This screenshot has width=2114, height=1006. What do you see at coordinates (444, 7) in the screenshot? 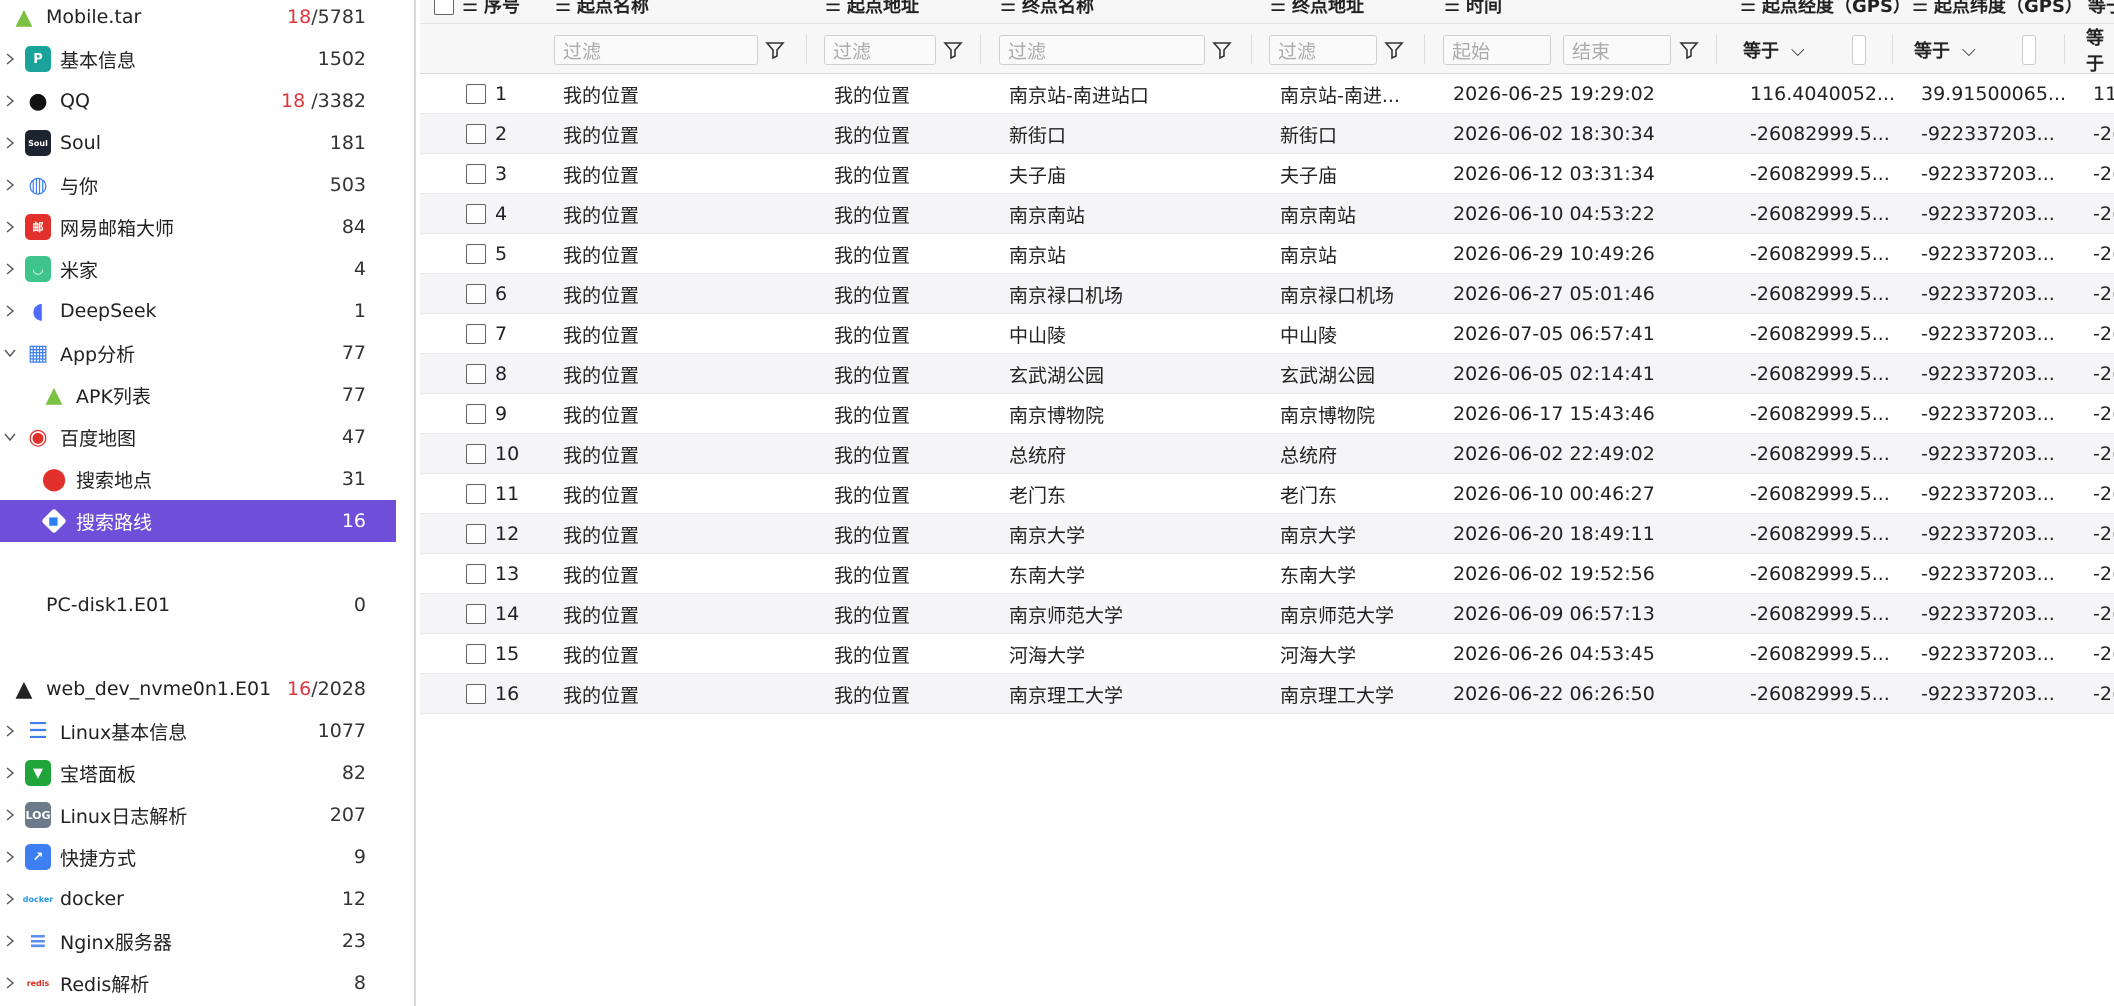
I see `select-all-checkbox` at bounding box center [444, 7].